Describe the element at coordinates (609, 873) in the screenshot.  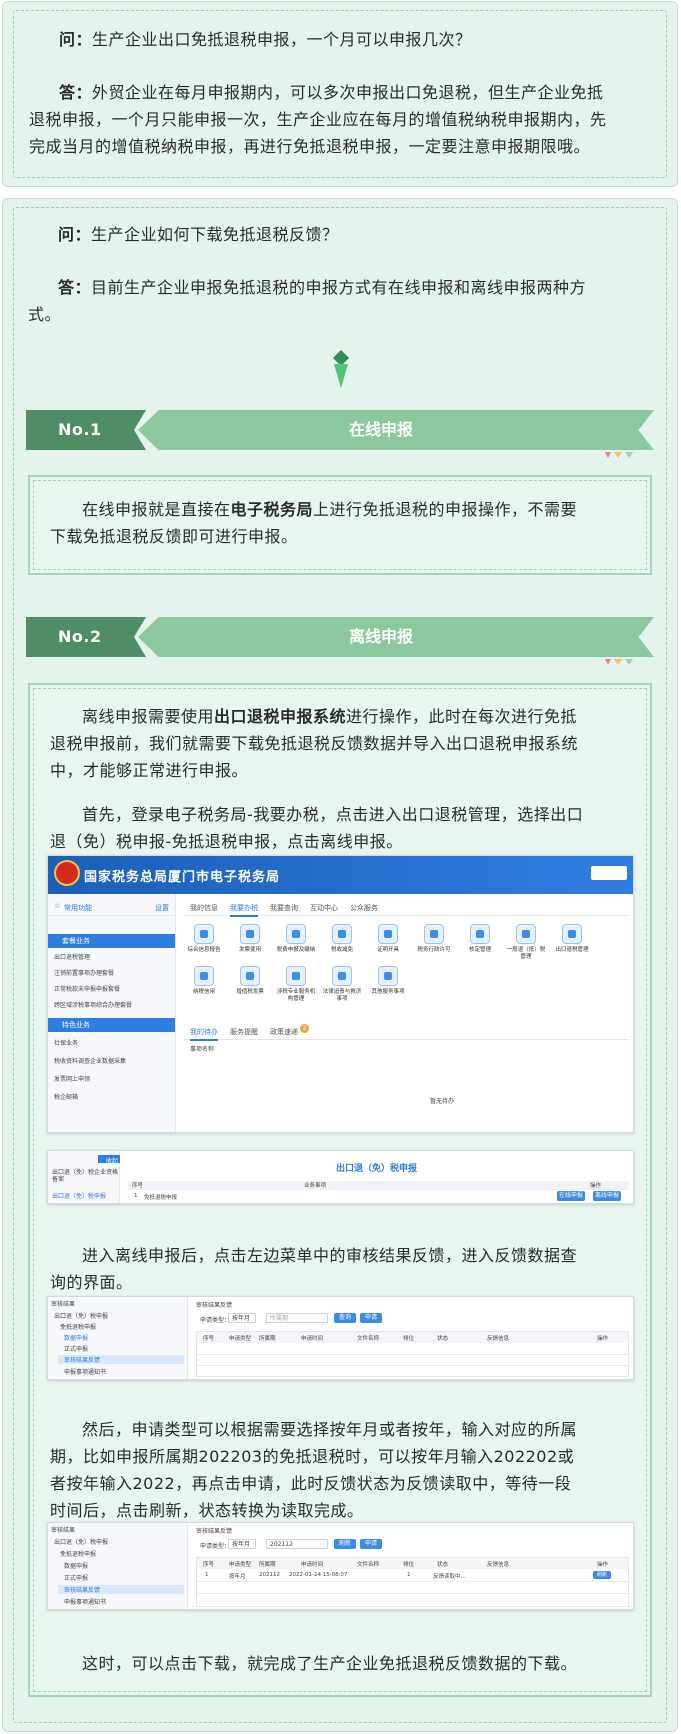
I see `user-box` at that location.